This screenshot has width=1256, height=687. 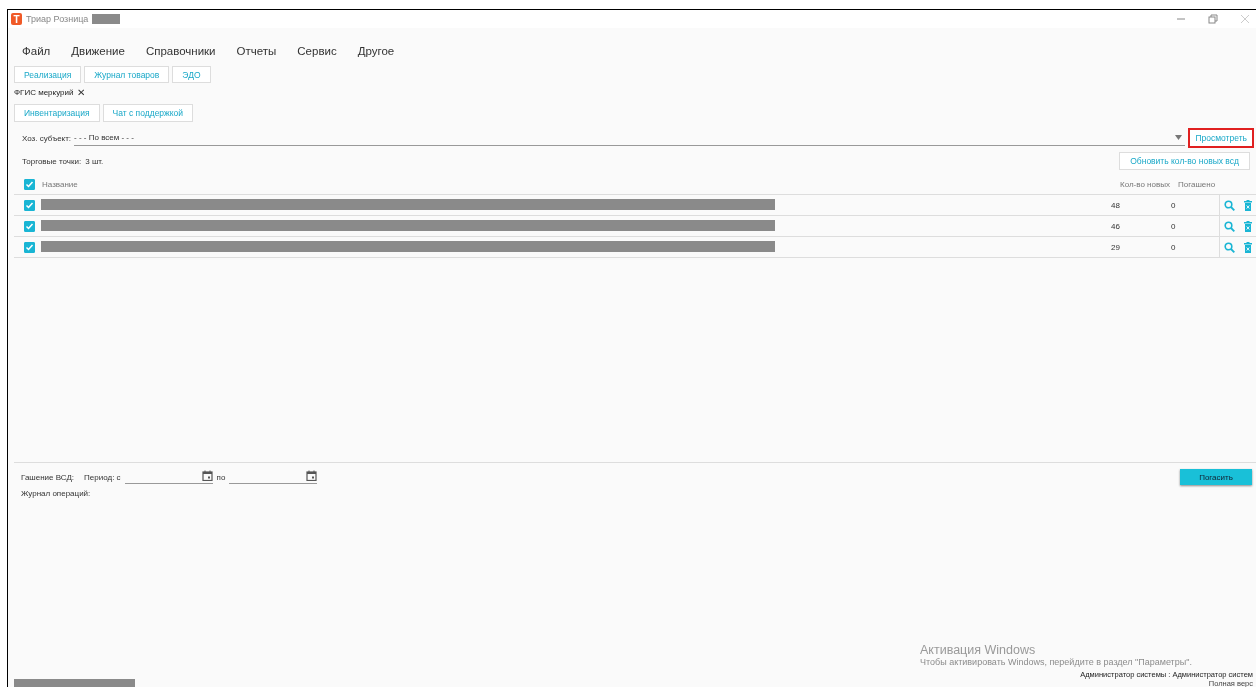 I want to click on menu-item: Движение, so click(x=98, y=51).